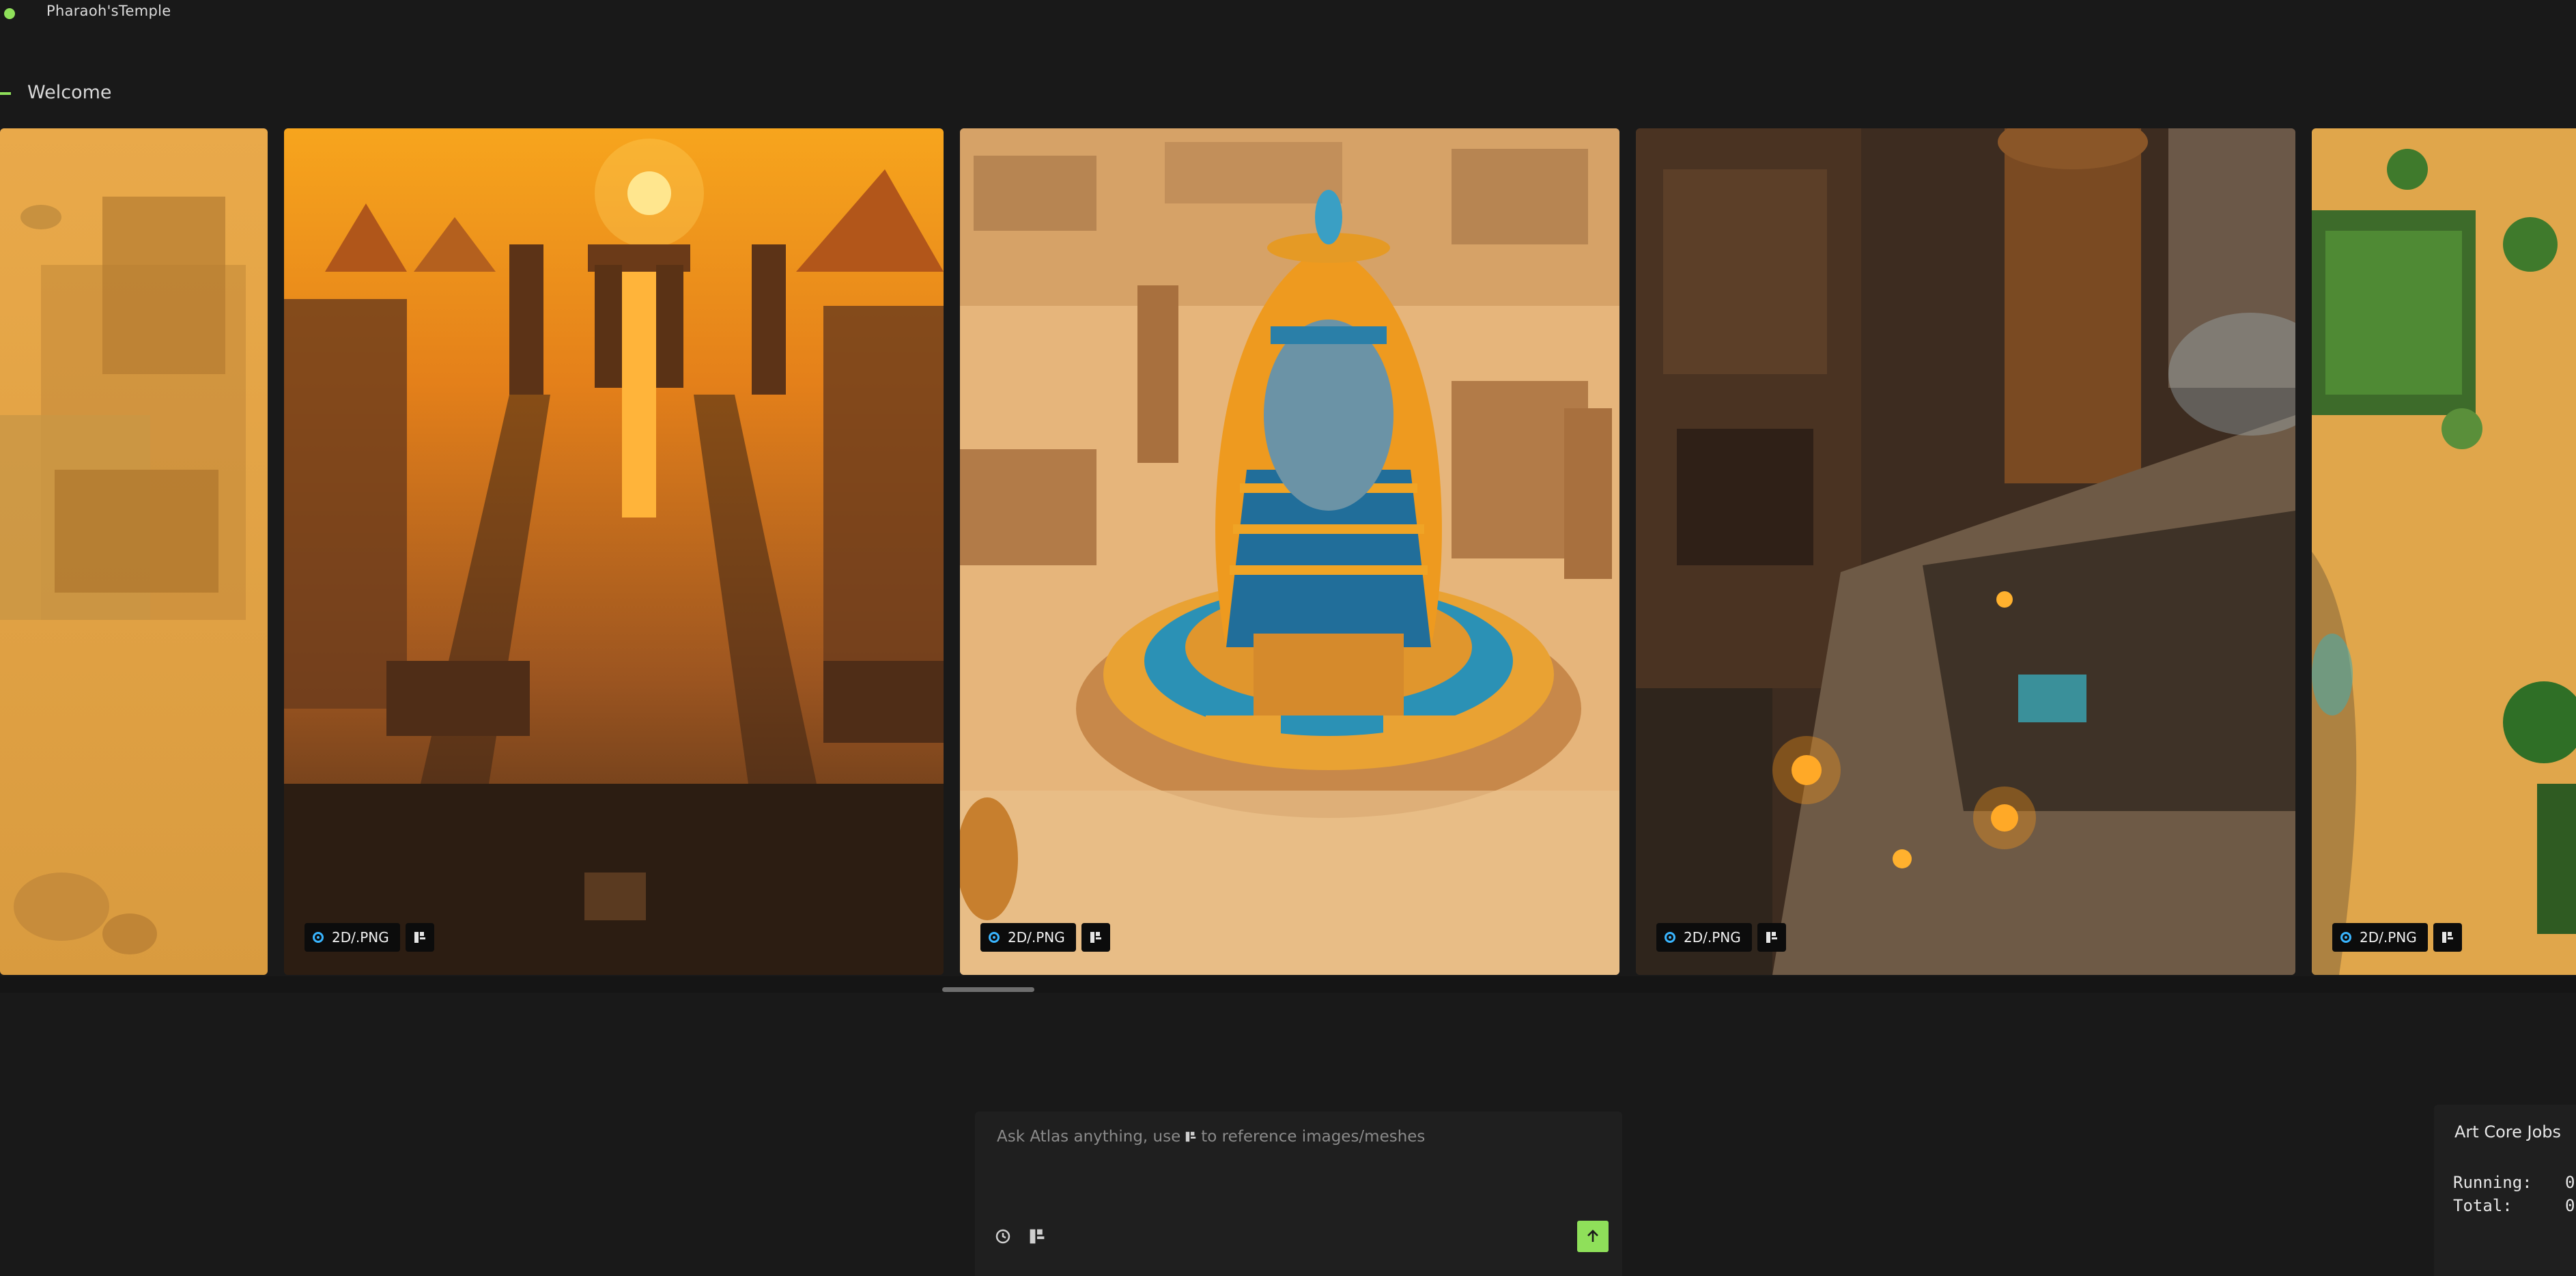 This screenshot has width=2576, height=1276. What do you see at coordinates (2492, 1182) in the screenshot?
I see `jobs-running-label: Running:` at bounding box center [2492, 1182].